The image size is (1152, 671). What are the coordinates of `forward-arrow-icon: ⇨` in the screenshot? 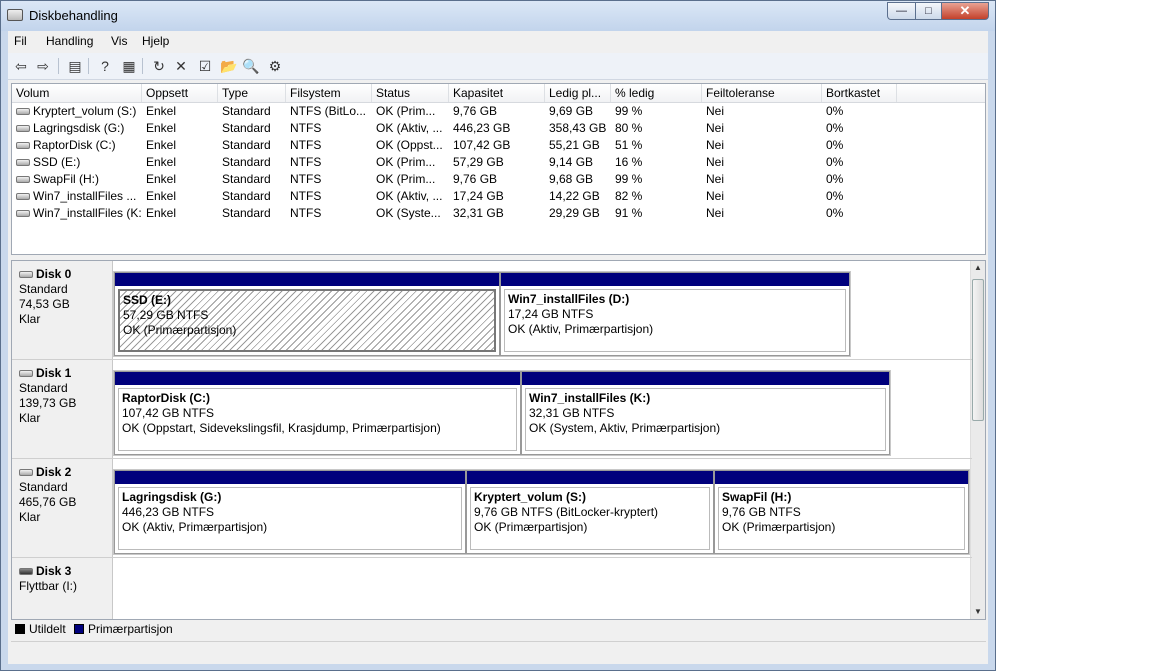 It's located at (43, 66).